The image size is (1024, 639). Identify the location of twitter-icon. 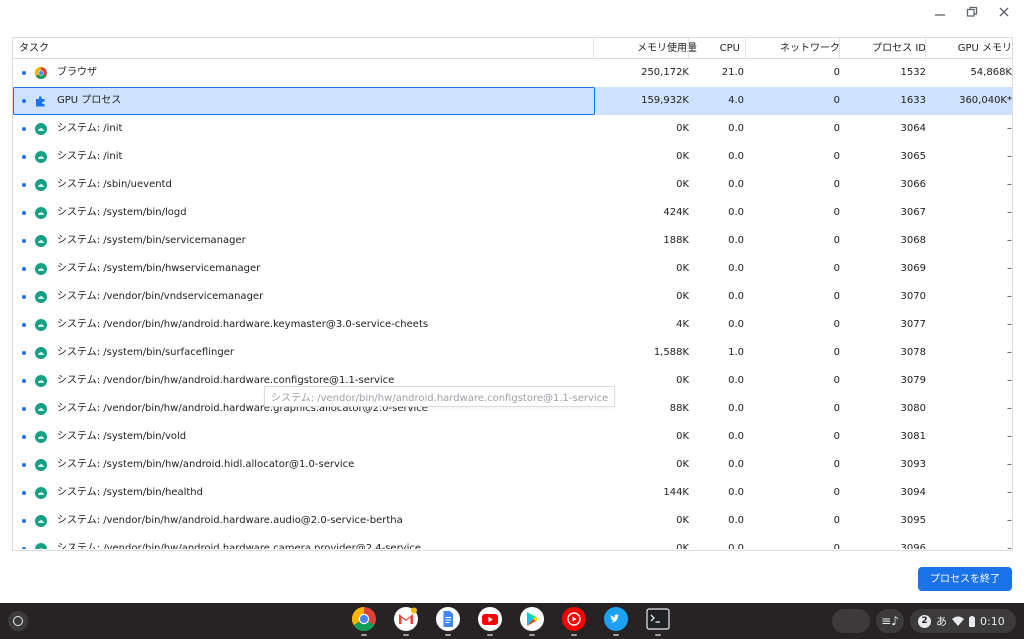
(616, 621).